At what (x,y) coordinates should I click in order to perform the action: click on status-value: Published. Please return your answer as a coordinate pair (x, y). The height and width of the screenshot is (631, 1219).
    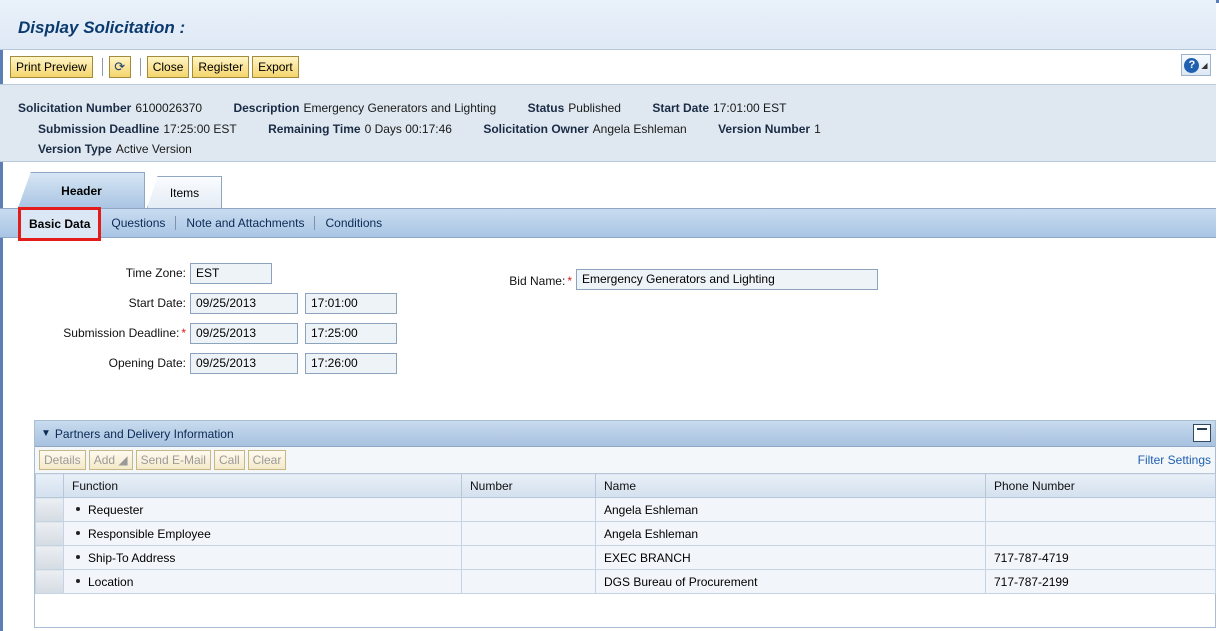
    Looking at the image, I should click on (594, 108).